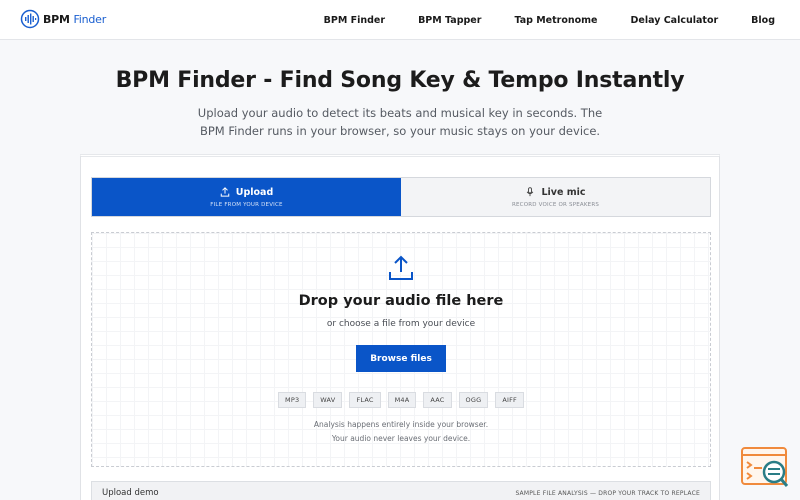  I want to click on search-code-icon, so click(765, 467).